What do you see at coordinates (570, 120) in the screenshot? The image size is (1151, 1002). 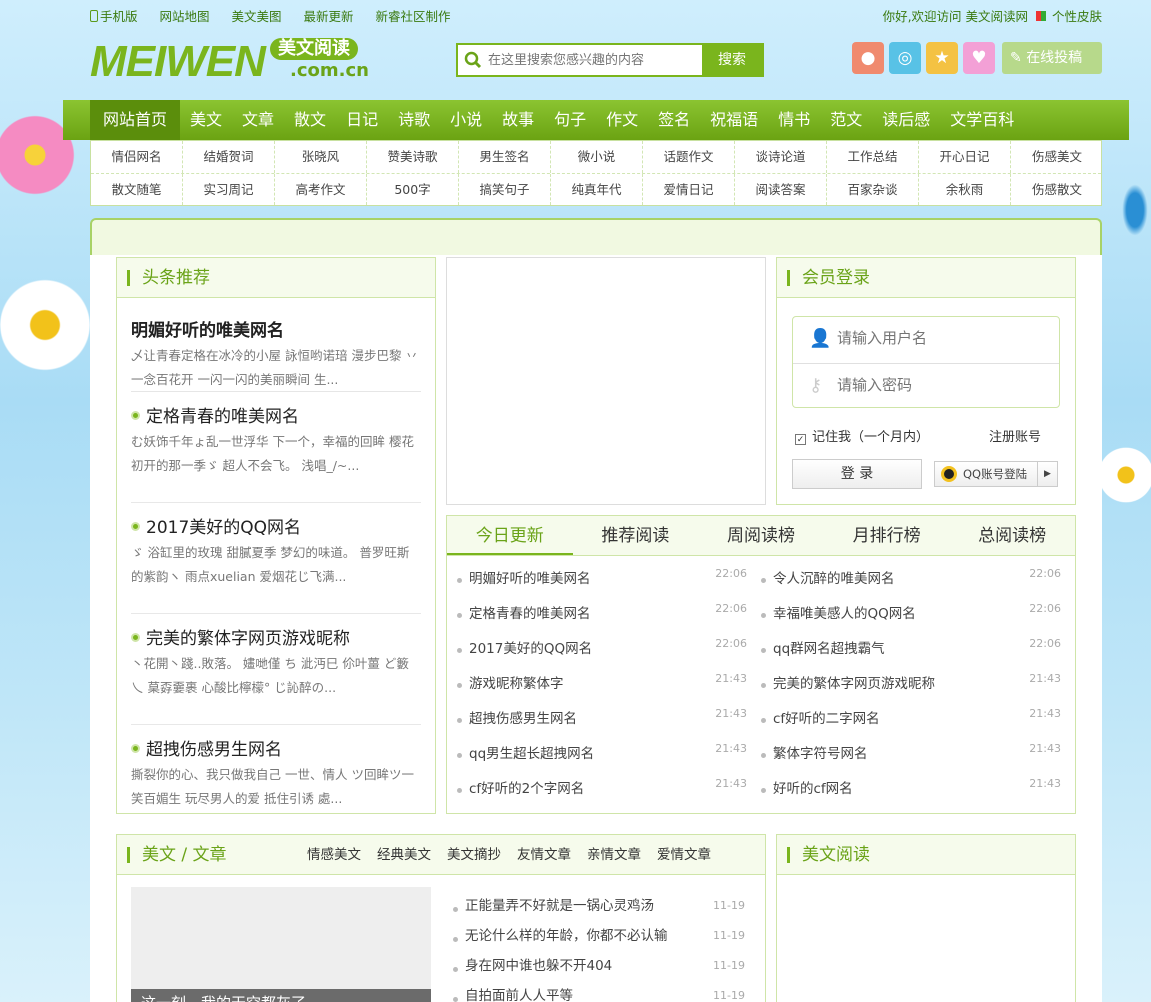 I see `nav-item: 句子` at bounding box center [570, 120].